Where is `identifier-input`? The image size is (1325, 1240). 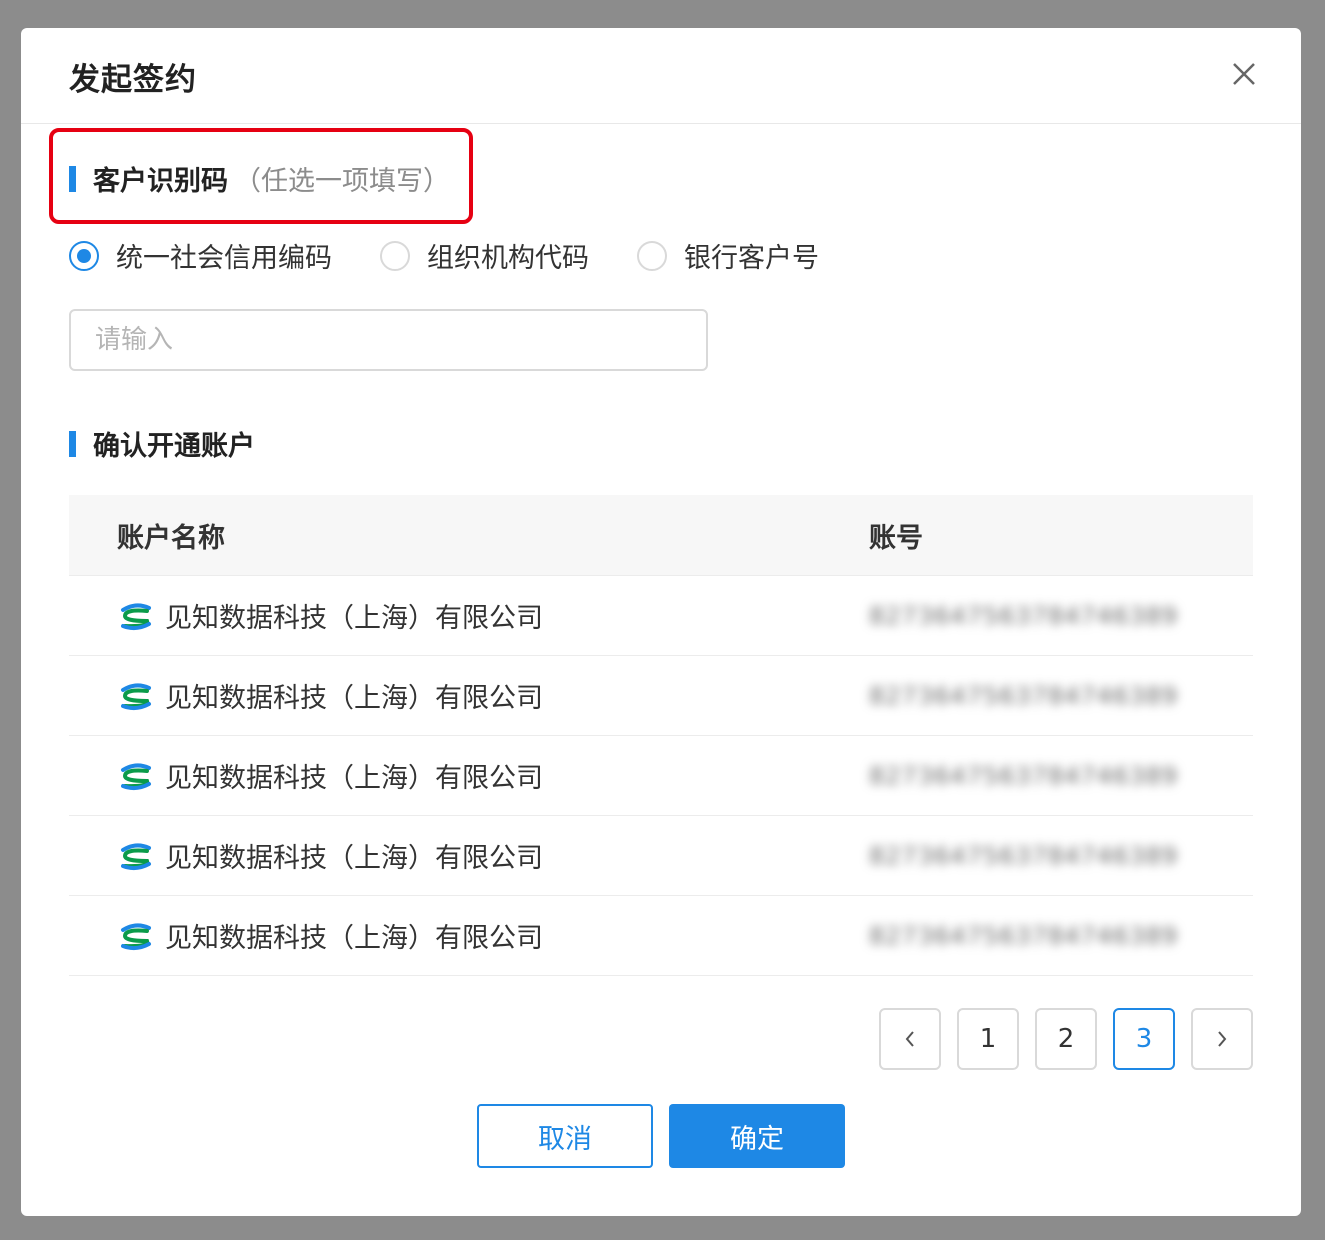
identifier-input is located at coordinates (388, 340).